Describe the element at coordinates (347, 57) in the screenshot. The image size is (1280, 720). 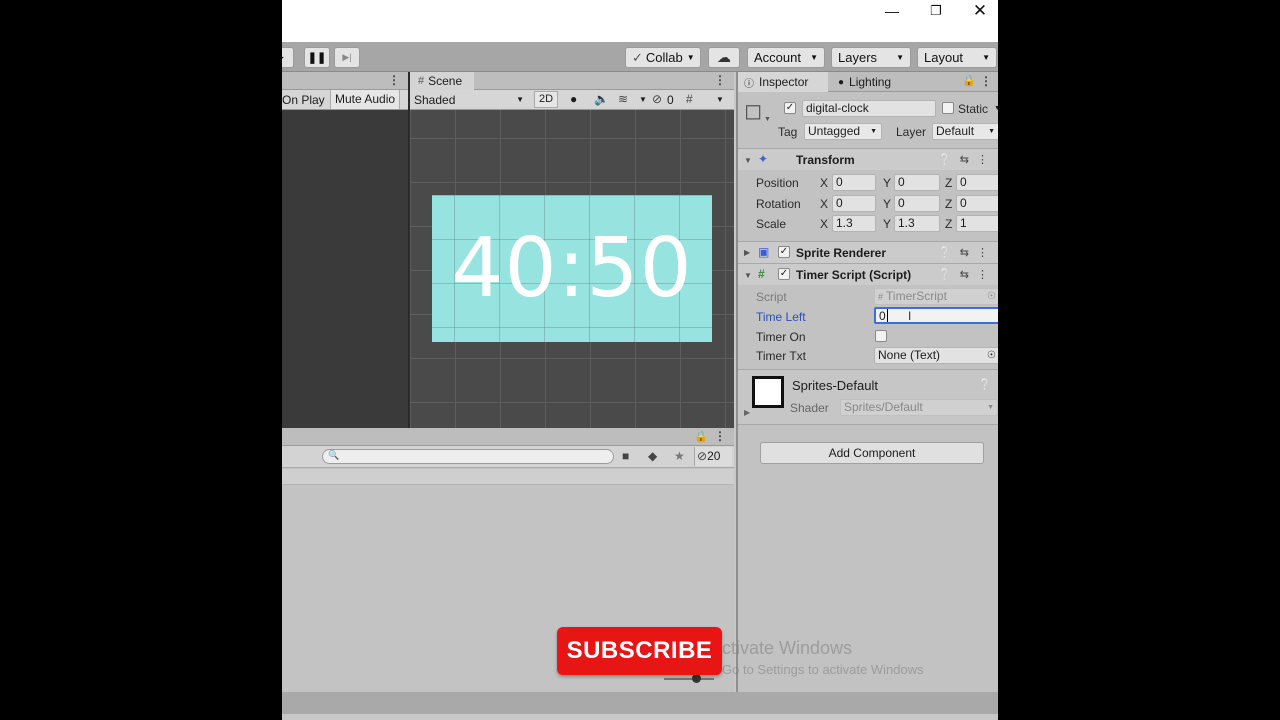
I see `step-button: ▶|` at that location.